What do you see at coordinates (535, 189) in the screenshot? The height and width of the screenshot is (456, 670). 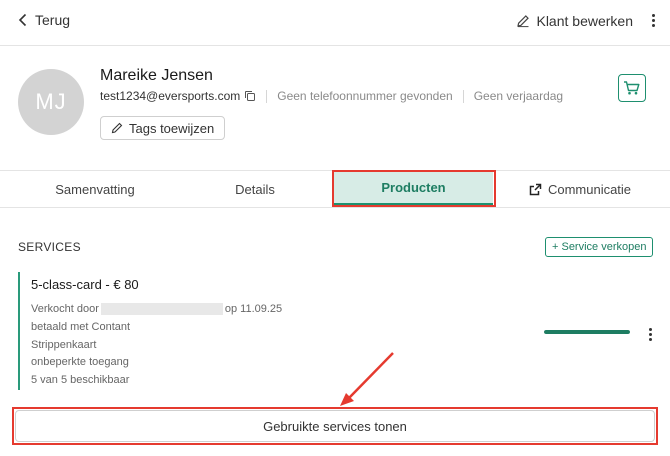 I see `external-link-icon` at bounding box center [535, 189].